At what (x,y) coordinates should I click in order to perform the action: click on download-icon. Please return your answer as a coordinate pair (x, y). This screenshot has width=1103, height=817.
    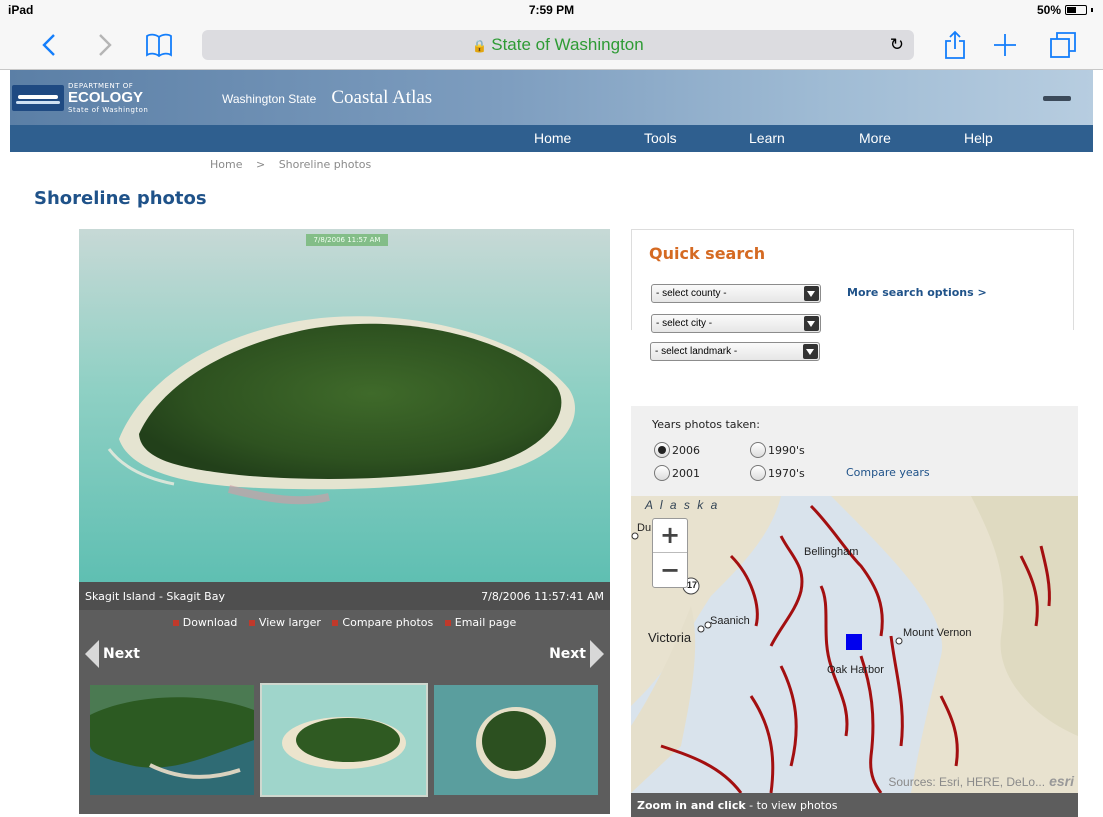
    Looking at the image, I should click on (175, 623).